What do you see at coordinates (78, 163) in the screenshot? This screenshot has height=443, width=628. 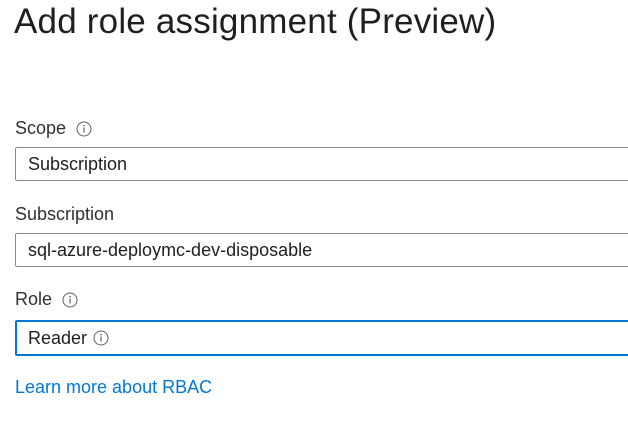 I see `scope-value: Subscription` at bounding box center [78, 163].